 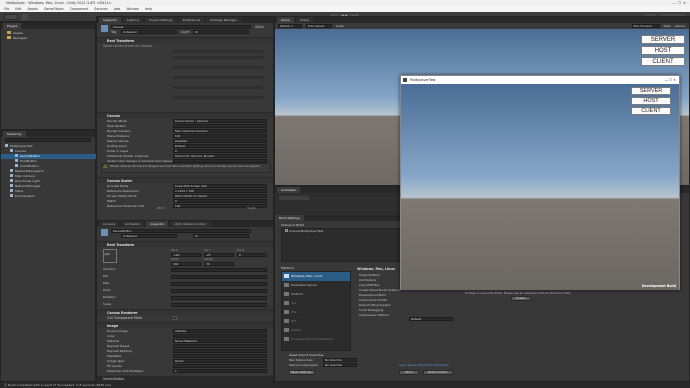 What do you see at coordinates (25, 17) in the screenshot?
I see `cloud-icon` at bounding box center [25, 17].